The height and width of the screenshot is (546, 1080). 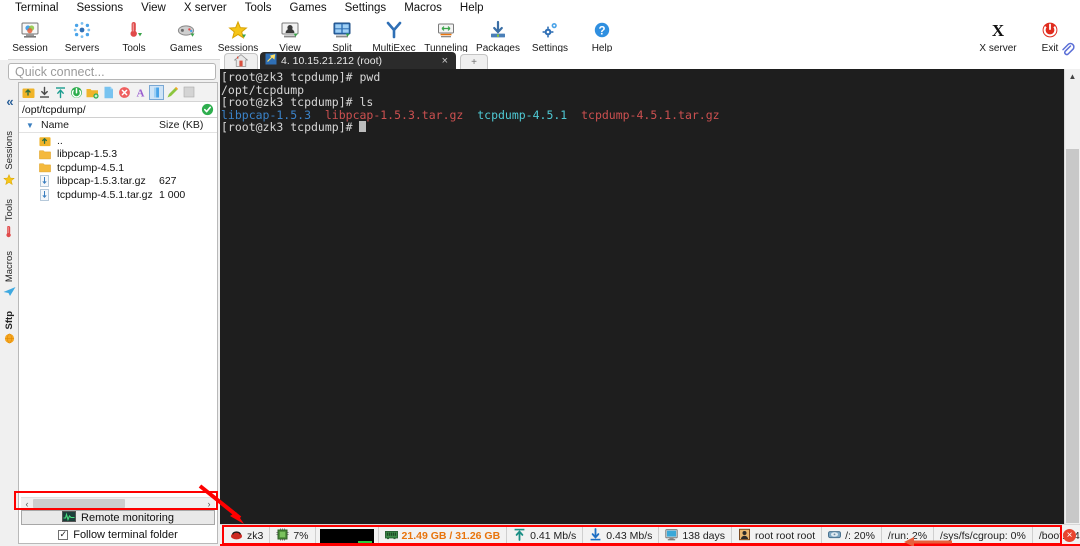 What do you see at coordinates (423, 8) in the screenshot?
I see `menu-macros: Macros` at bounding box center [423, 8].